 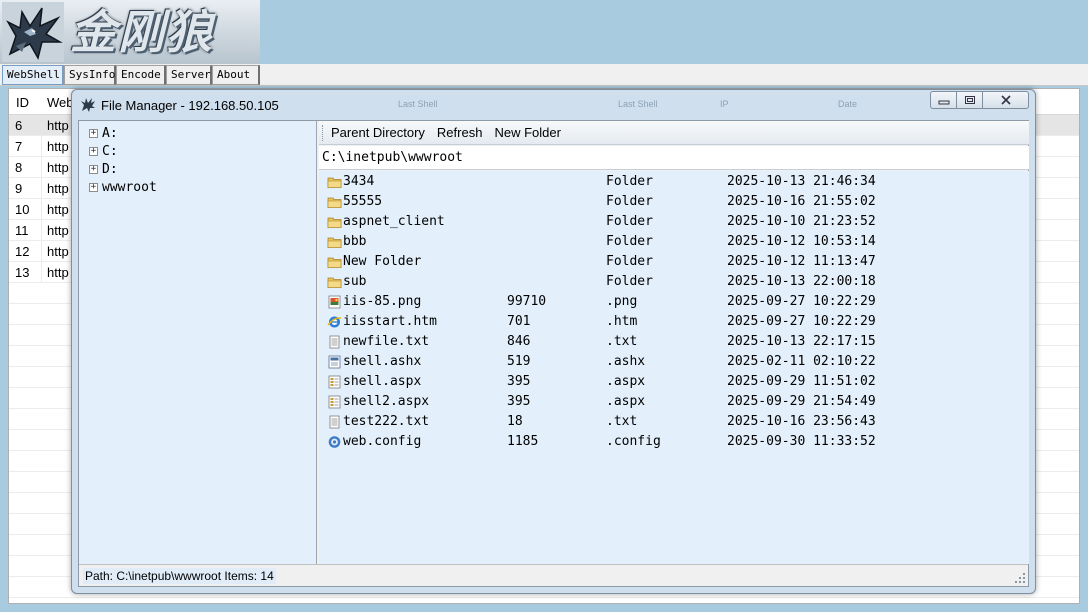 I want to click on path-input: C:\inetpub\wwwroot, so click(x=674, y=158).